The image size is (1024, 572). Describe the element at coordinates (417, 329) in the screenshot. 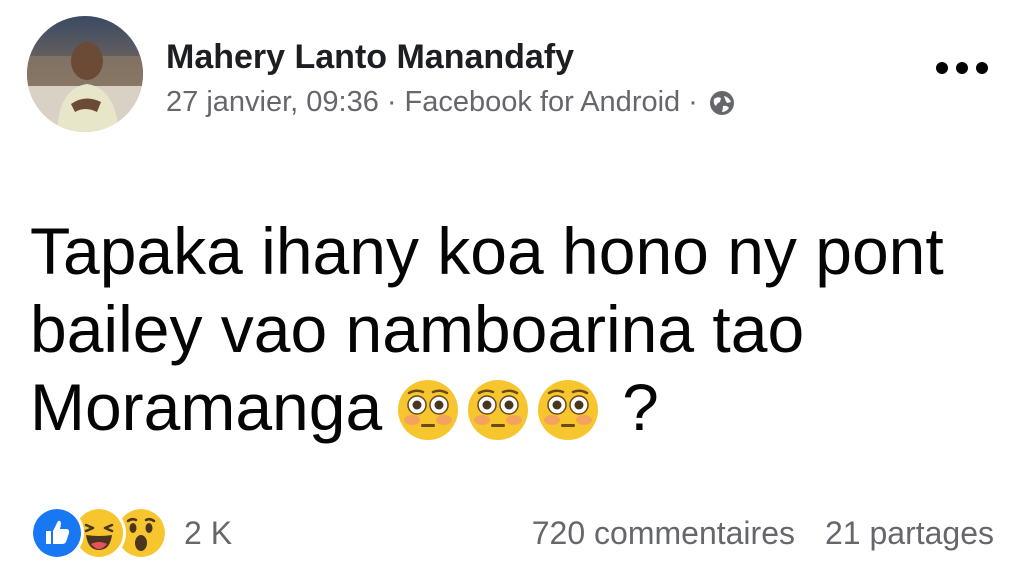

I see `post-text-line: bailey vao namboarina tao` at that location.